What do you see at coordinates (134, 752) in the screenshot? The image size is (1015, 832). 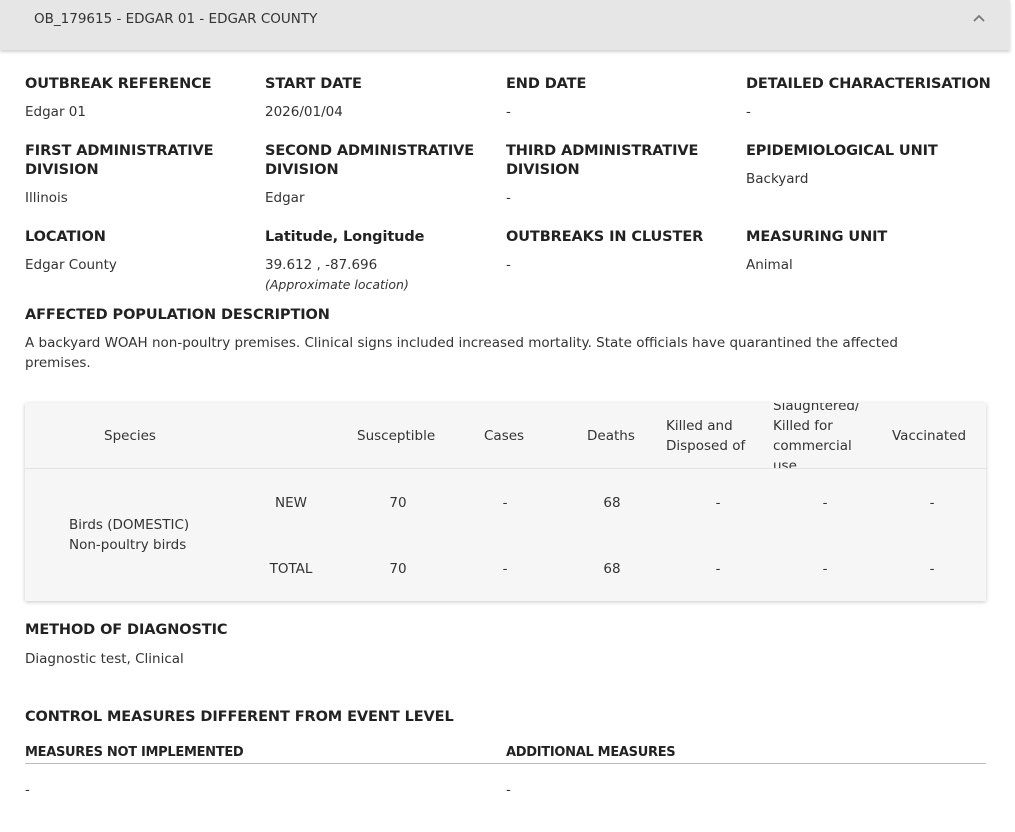 I see `measures-not-implemented-label: MEASURES NOT IMPLEMENTED` at bounding box center [134, 752].